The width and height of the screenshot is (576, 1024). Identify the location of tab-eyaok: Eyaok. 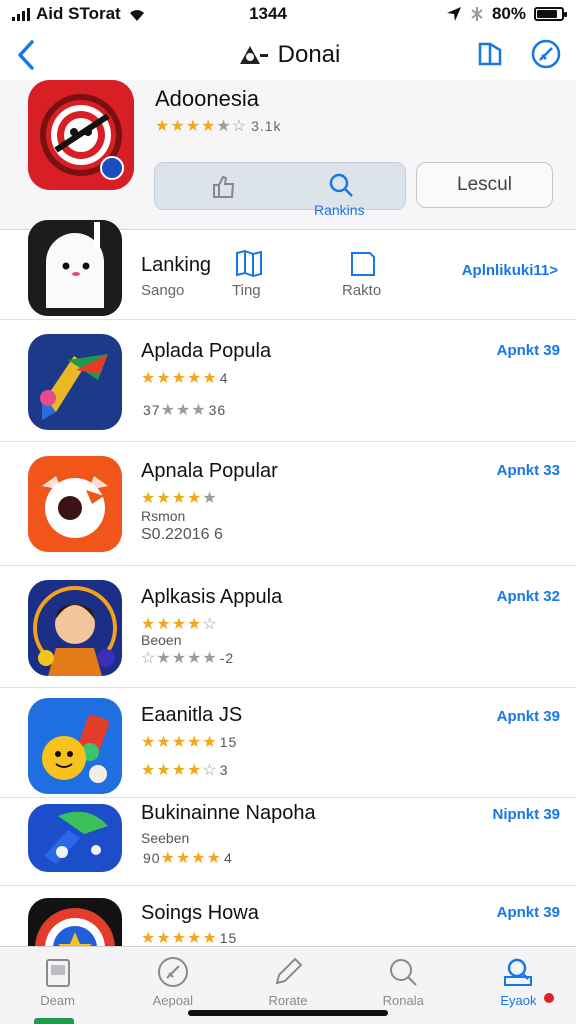
(518, 985).